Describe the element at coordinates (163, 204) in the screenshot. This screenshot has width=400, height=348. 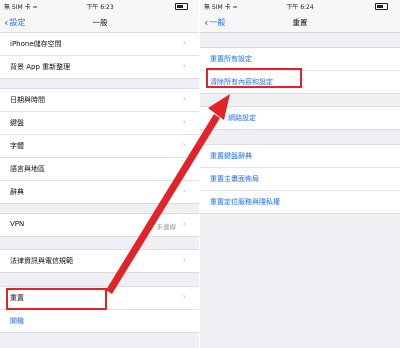
I see `arrow-shaft` at that location.